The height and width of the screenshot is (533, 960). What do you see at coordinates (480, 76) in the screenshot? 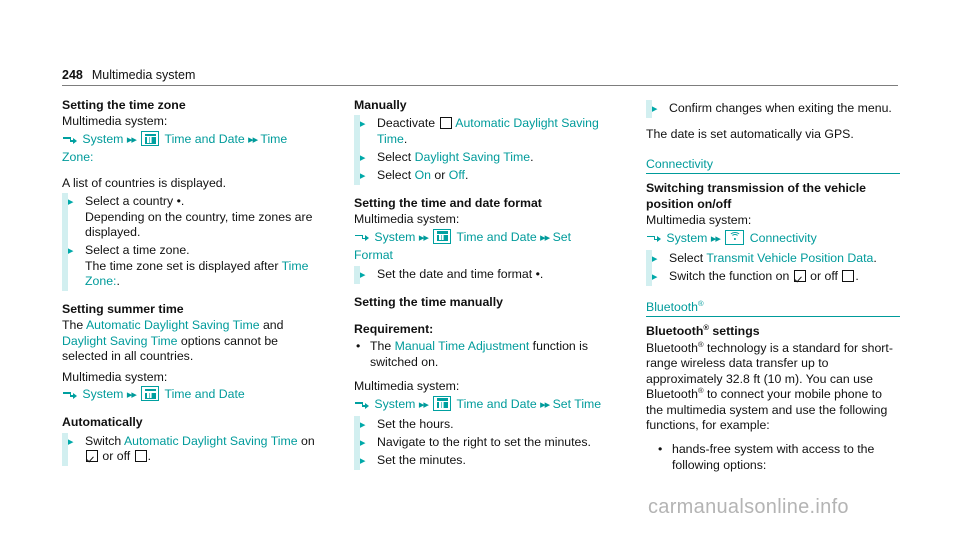
I see `header-row: 248 Multimedia system` at bounding box center [480, 76].